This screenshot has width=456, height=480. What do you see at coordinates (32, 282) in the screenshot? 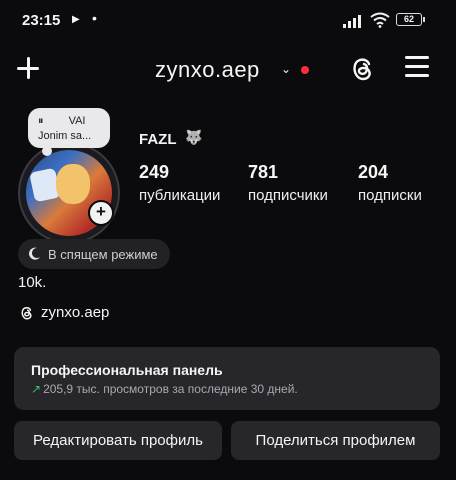
I see `bio-text: 10k.` at bounding box center [32, 282].